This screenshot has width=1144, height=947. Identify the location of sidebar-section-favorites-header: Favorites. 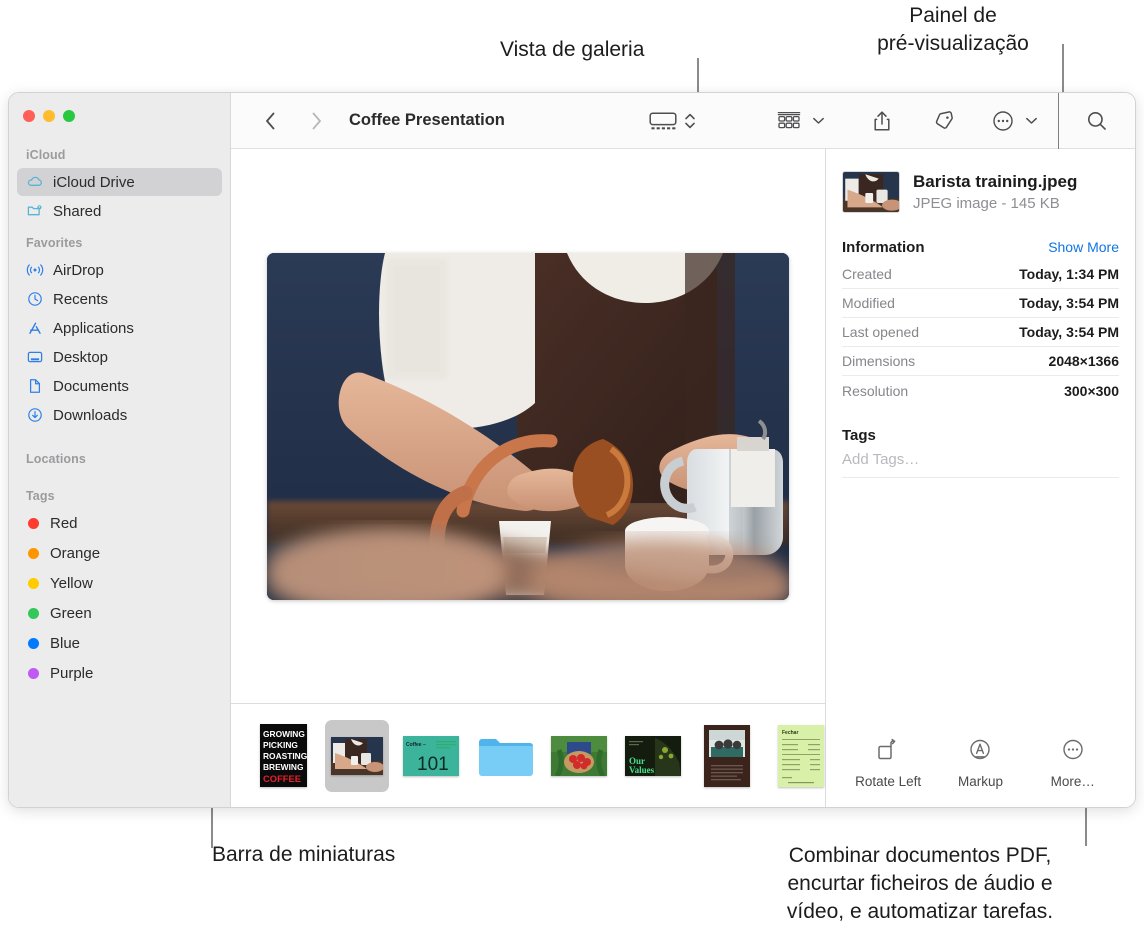
(54, 243).